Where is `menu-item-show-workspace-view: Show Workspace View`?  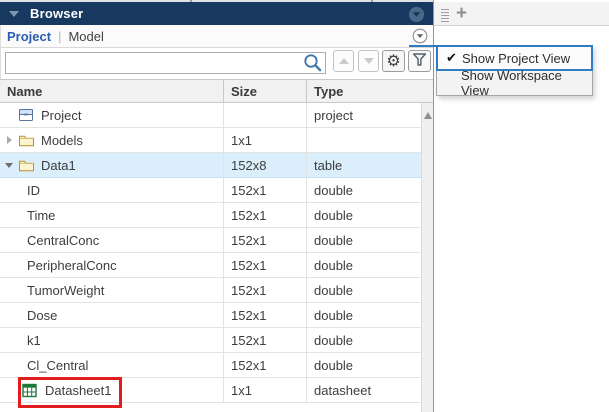 menu-item-show-workspace-view: Show Workspace View is located at coordinates (514, 83).